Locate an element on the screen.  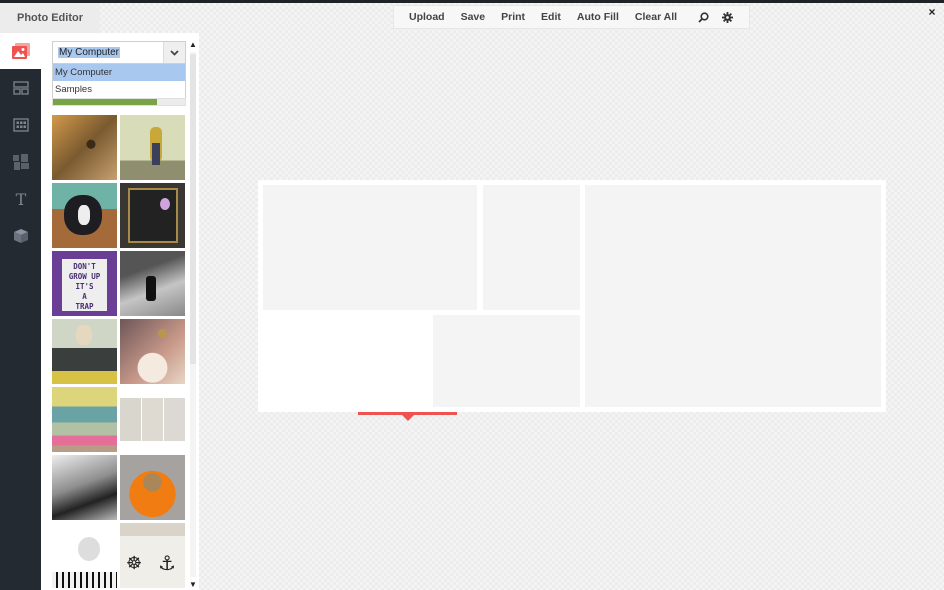
sidebar-item-photos is located at coordinates (20, 51).